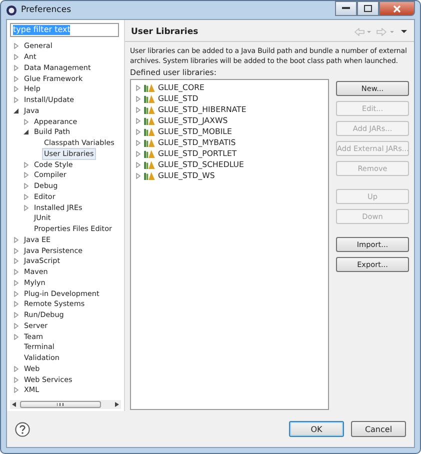 This screenshot has width=421, height=454. I want to click on minimize-button, so click(346, 8).